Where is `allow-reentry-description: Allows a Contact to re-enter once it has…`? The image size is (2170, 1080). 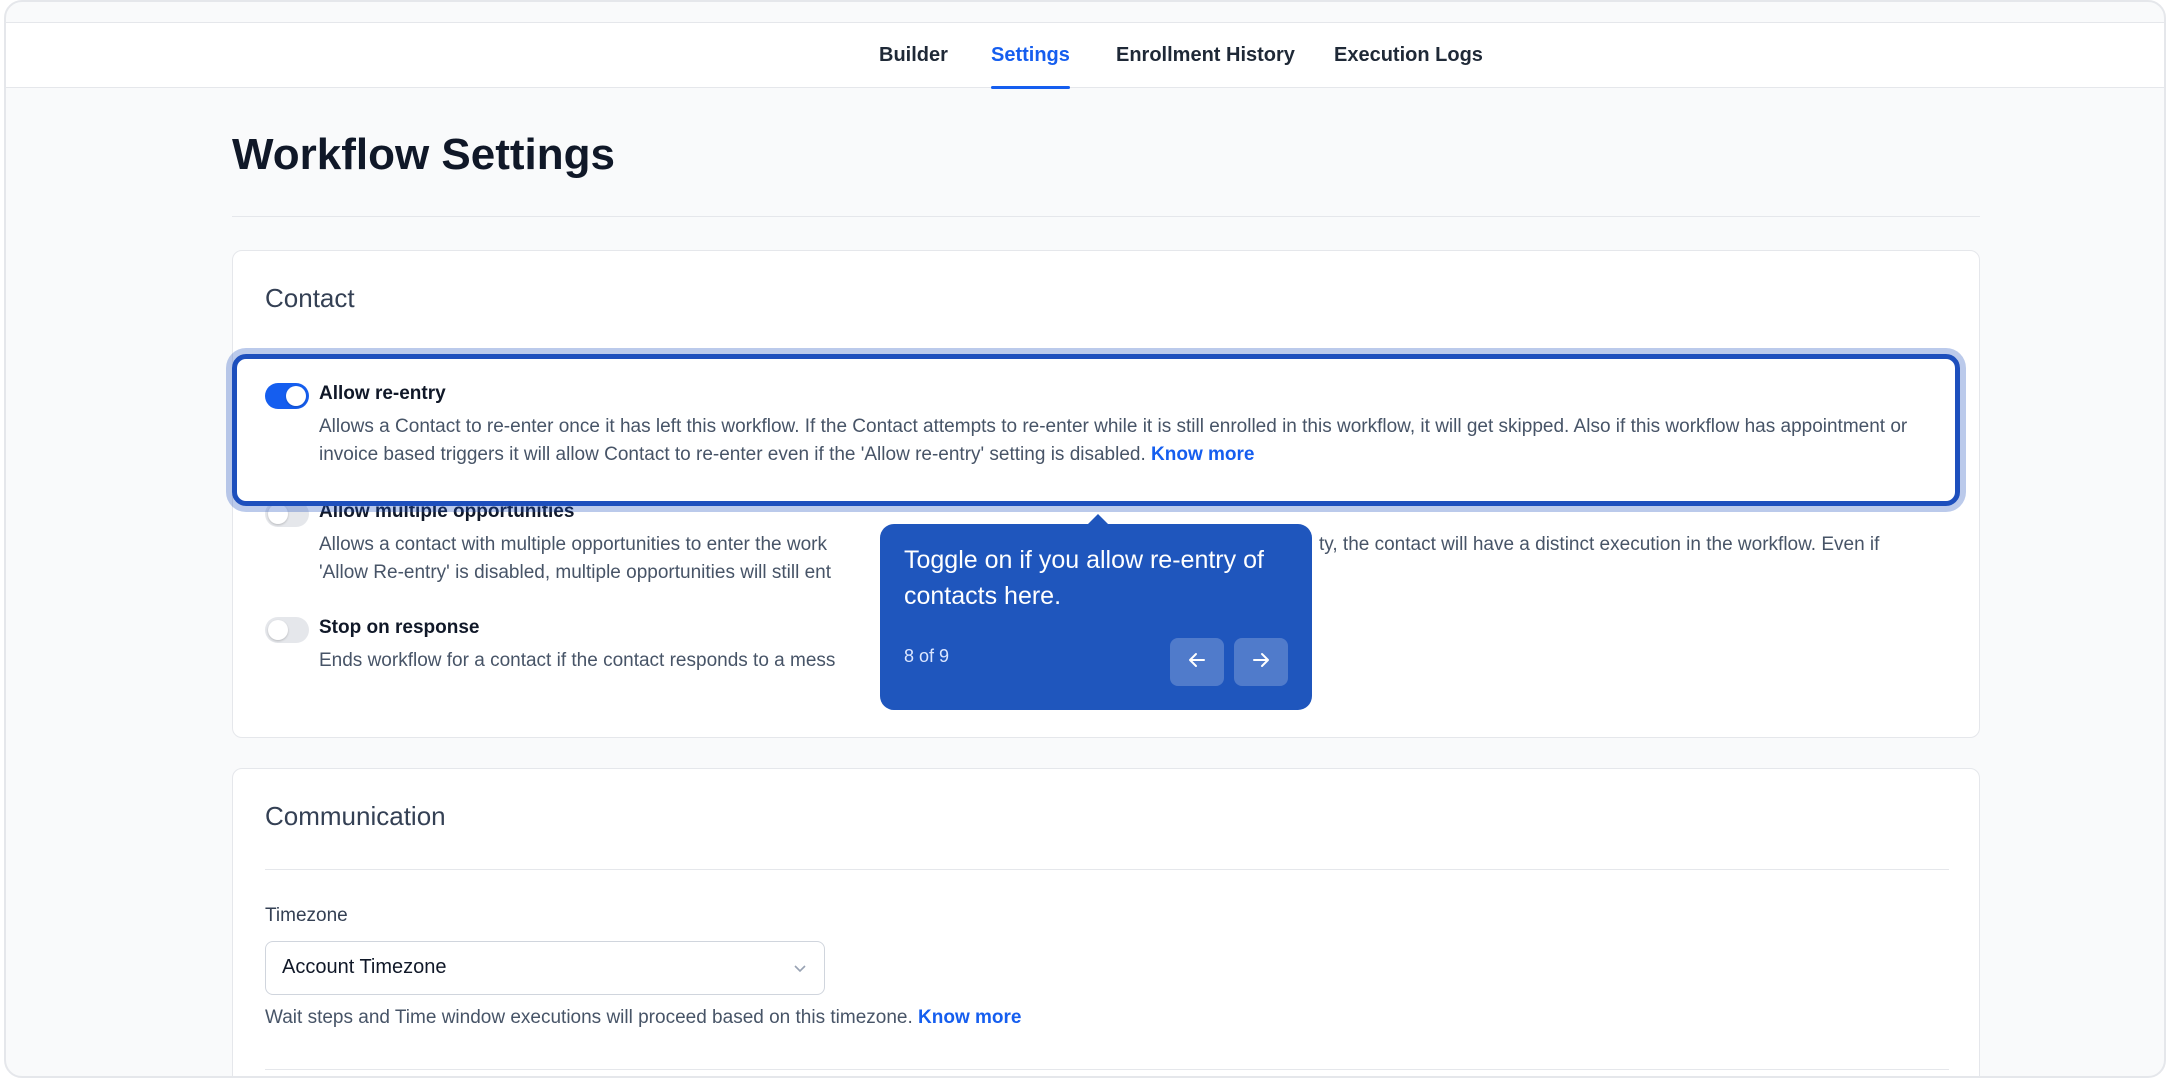 allow-reentry-description: Allows a Contact to re-enter once it has… is located at coordinates (1134, 441).